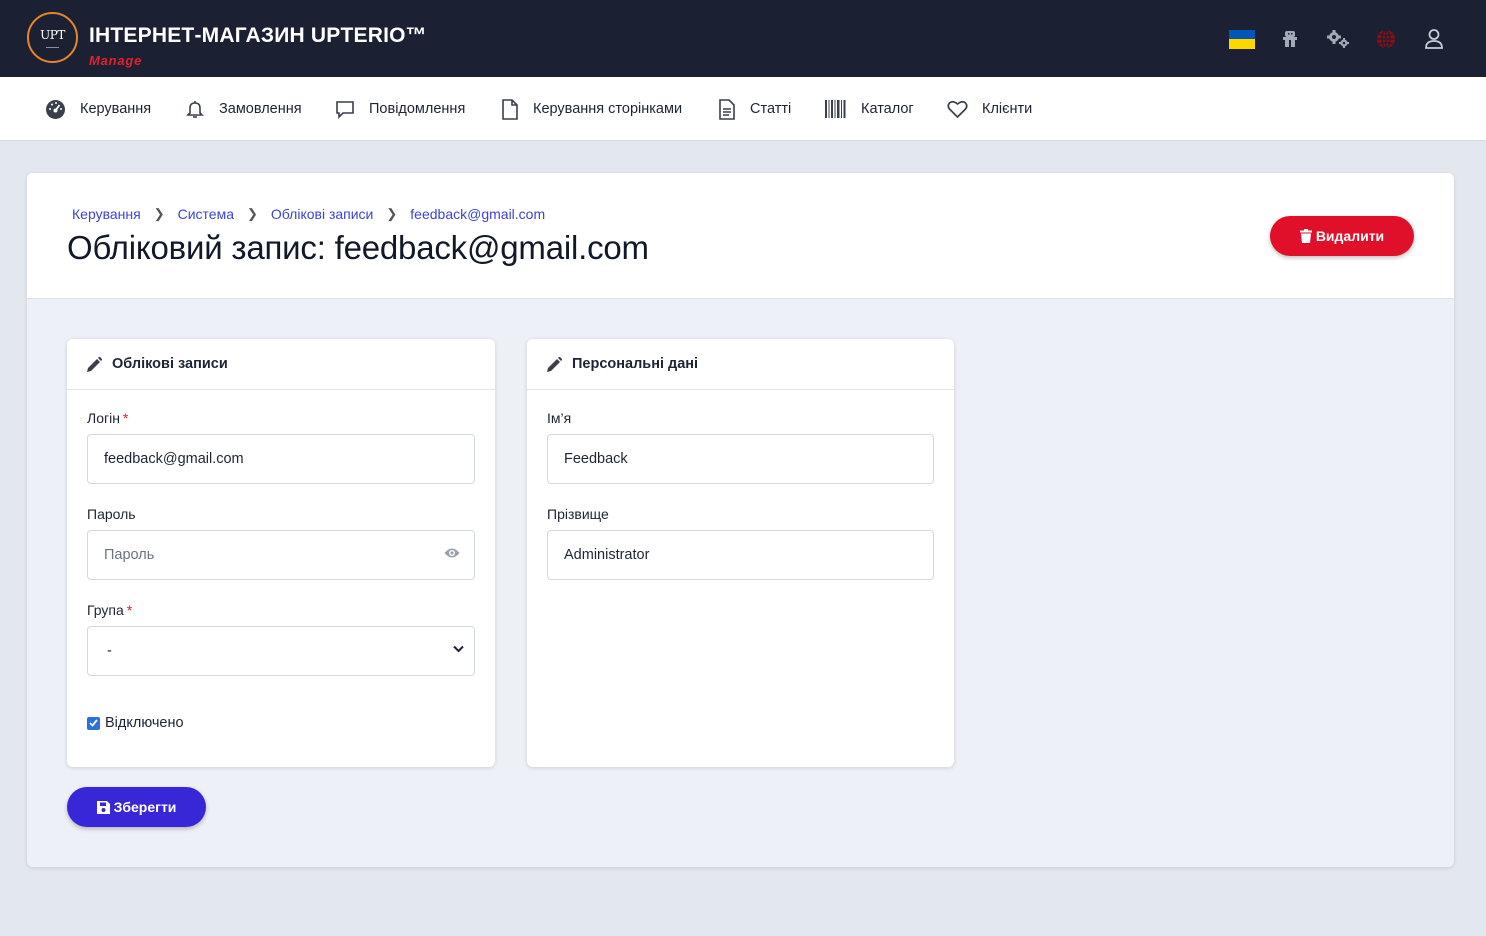  What do you see at coordinates (281, 459) in the screenshot?
I see `login-field: feedback@gmail.com` at bounding box center [281, 459].